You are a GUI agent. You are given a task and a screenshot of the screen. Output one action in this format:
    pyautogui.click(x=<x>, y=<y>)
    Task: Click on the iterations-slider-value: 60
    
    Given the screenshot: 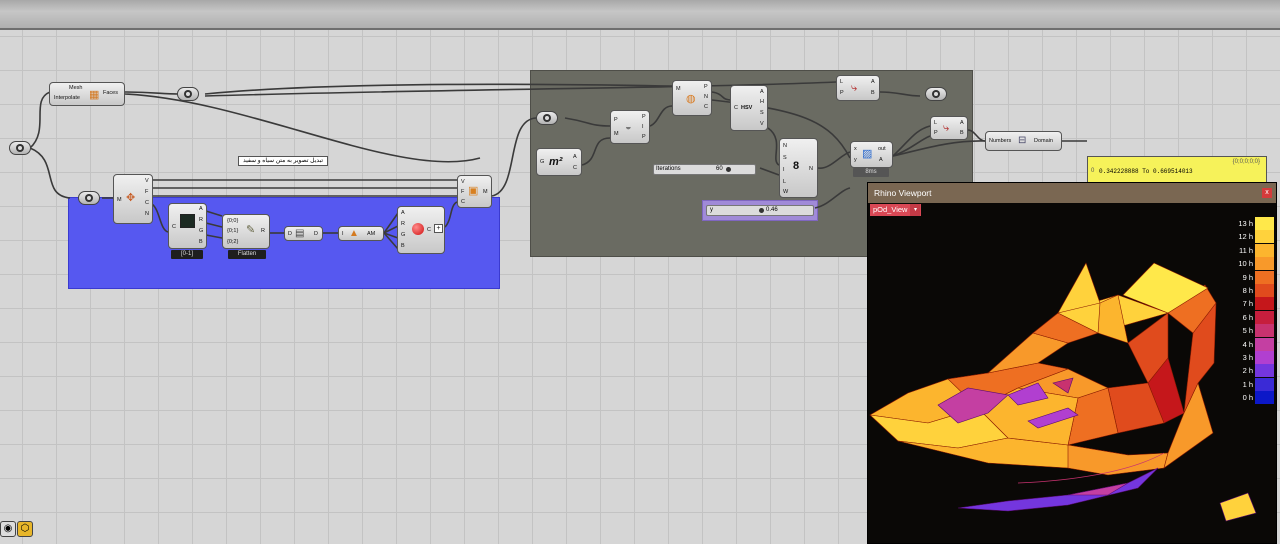 What is the action you would take?
    pyautogui.click(x=719, y=169)
    